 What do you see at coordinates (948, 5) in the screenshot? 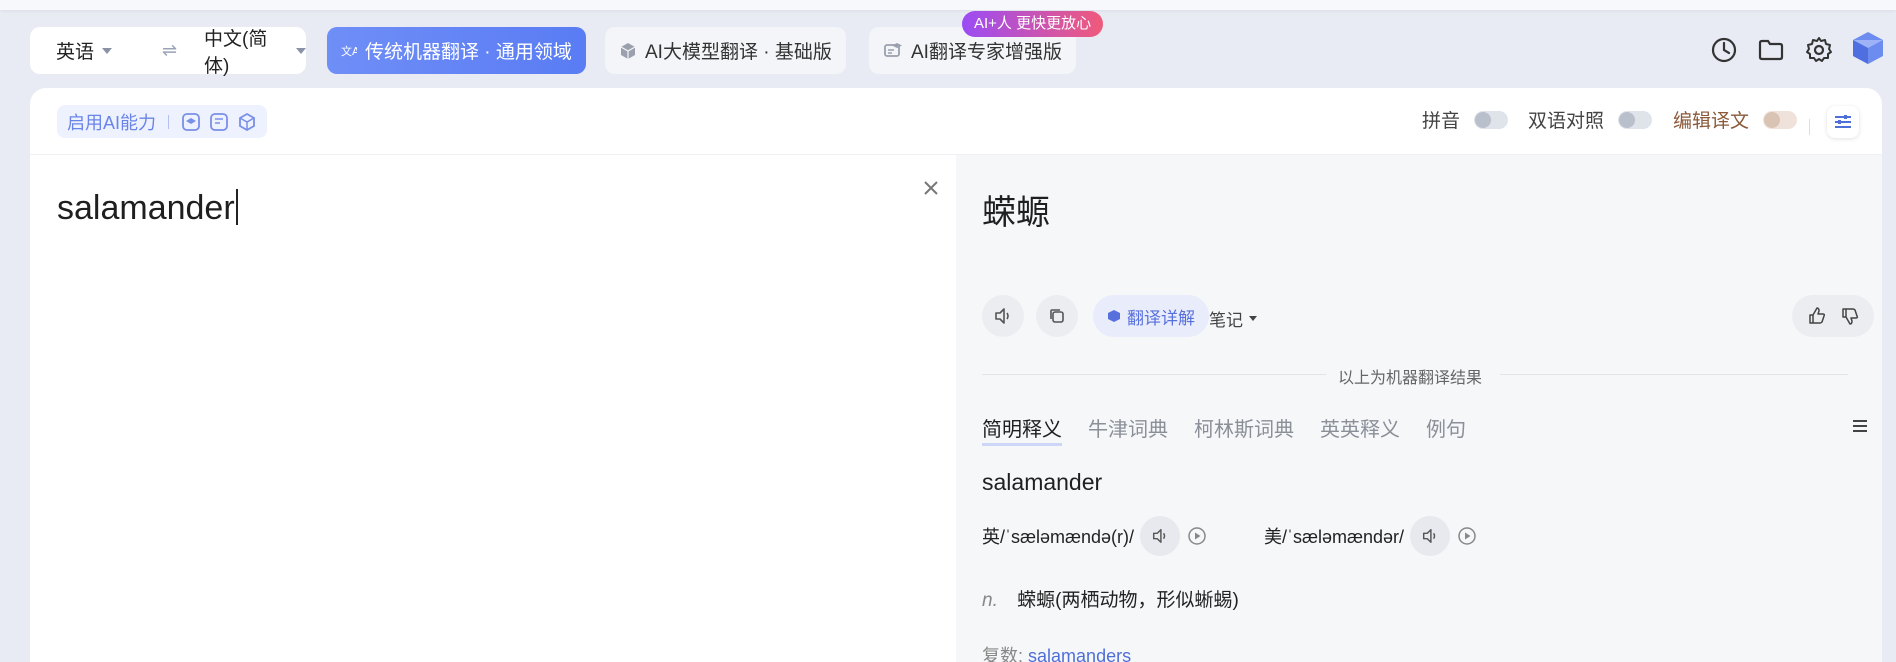
I see `top-strip` at bounding box center [948, 5].